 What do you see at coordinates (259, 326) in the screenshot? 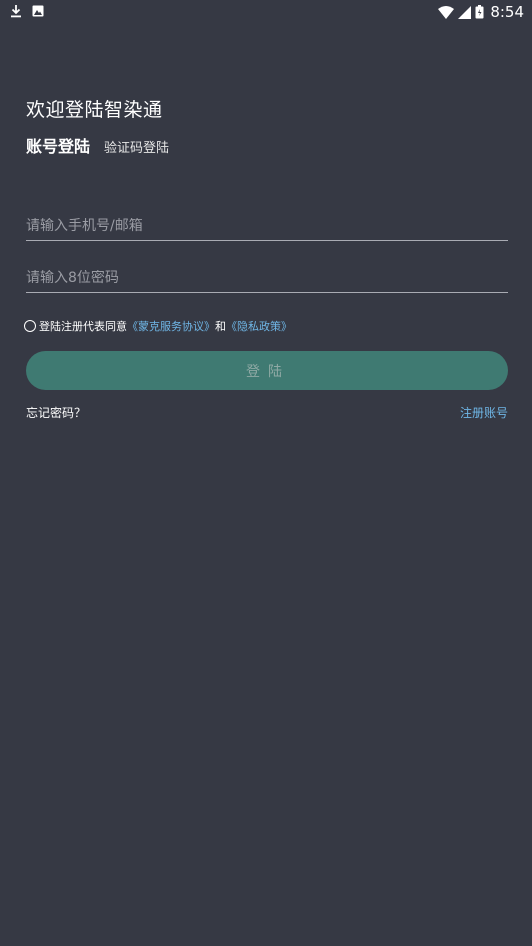
I see `privacy-policy-link: 《隐私政策》` at bounding box center [259, 326].